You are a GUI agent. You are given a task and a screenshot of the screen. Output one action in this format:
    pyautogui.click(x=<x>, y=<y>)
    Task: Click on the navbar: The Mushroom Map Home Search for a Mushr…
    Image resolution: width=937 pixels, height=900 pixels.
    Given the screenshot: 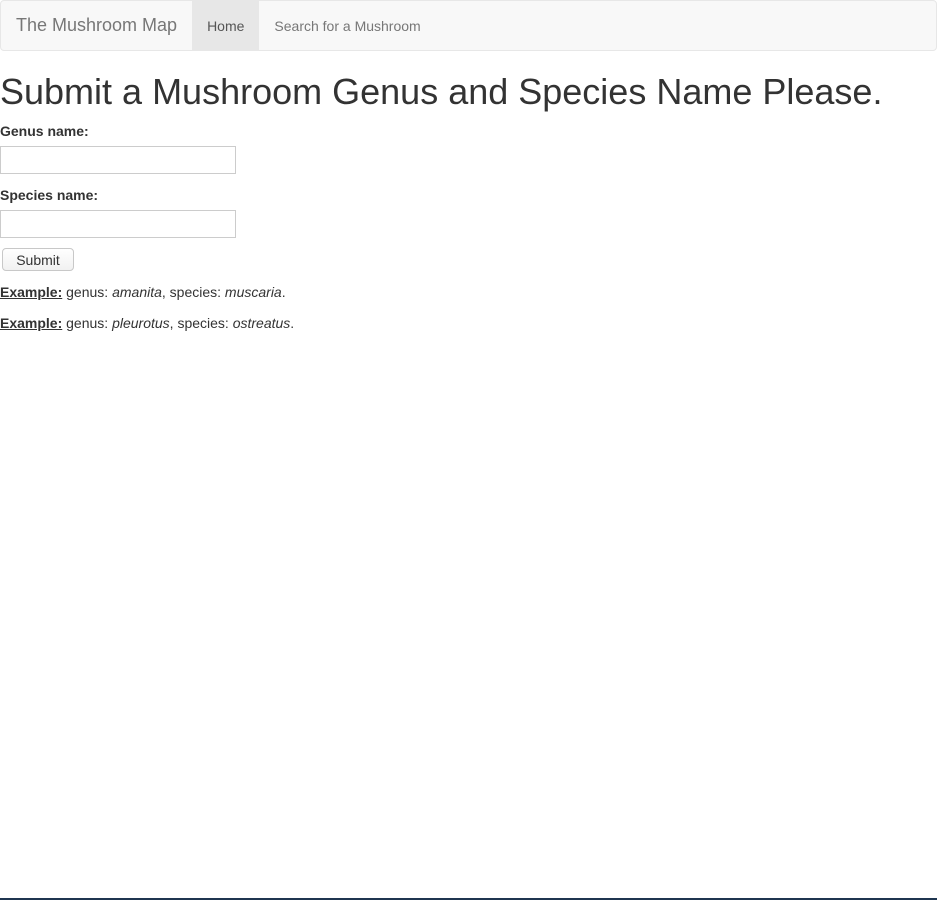 What is the action you would take?
    pyautogui.click(x=468, y=25)
    